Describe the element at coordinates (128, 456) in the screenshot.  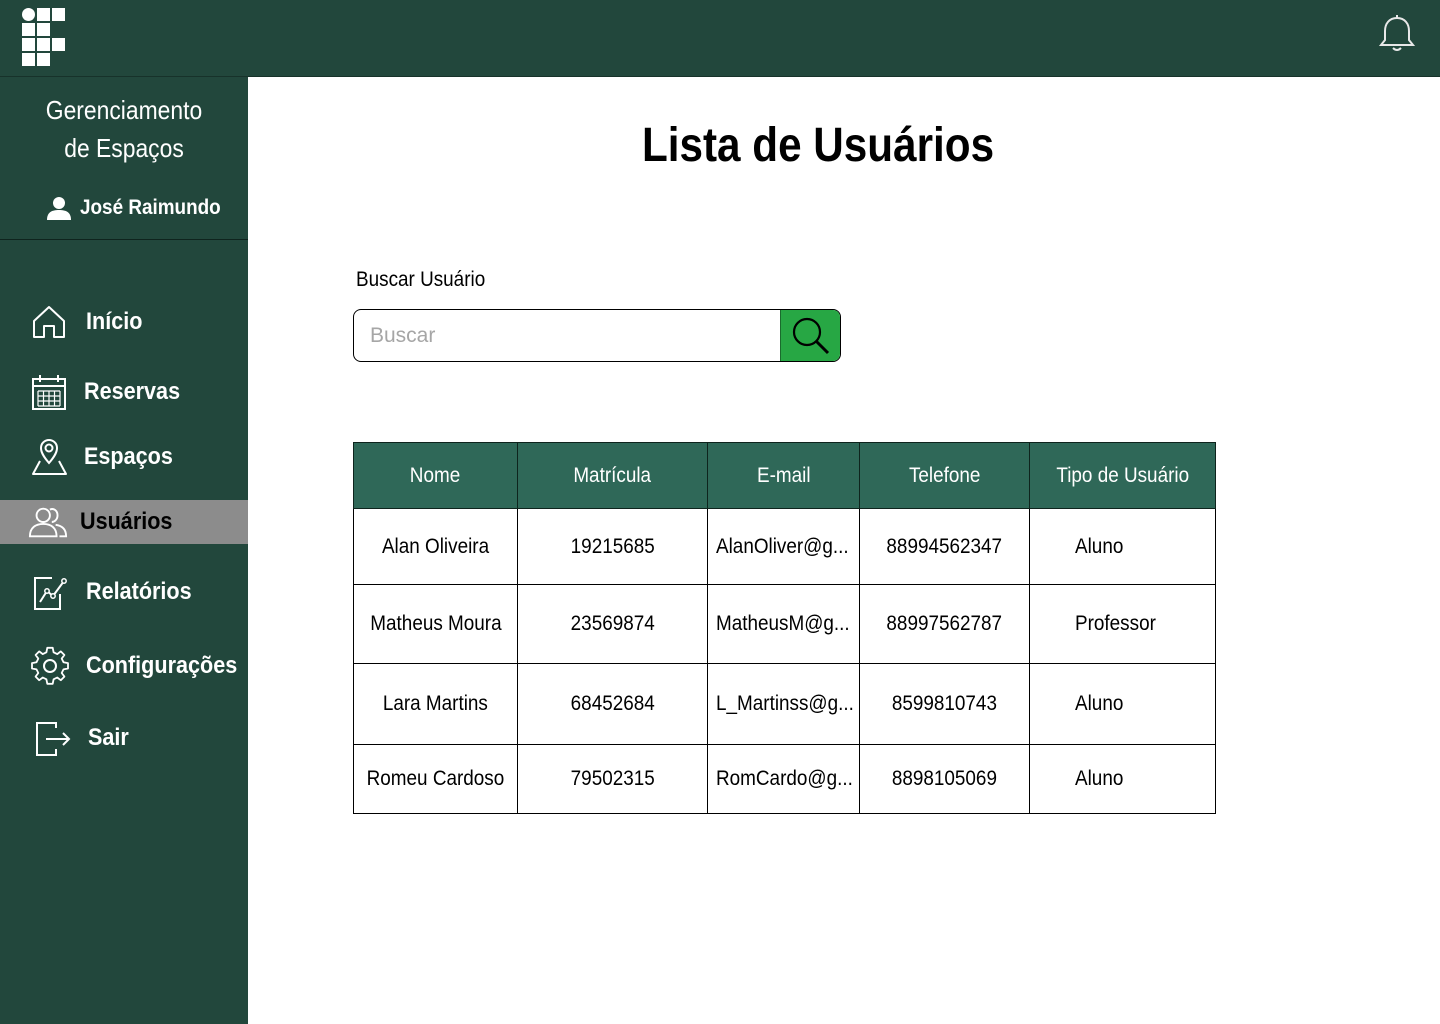
I see `sidebar-item-label: Espaços` at that location.